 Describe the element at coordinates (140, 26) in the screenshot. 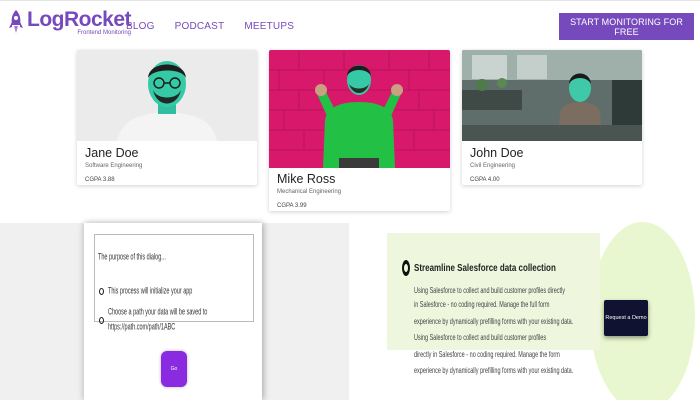

I see `nav-link-blog: BLOG` at that location.